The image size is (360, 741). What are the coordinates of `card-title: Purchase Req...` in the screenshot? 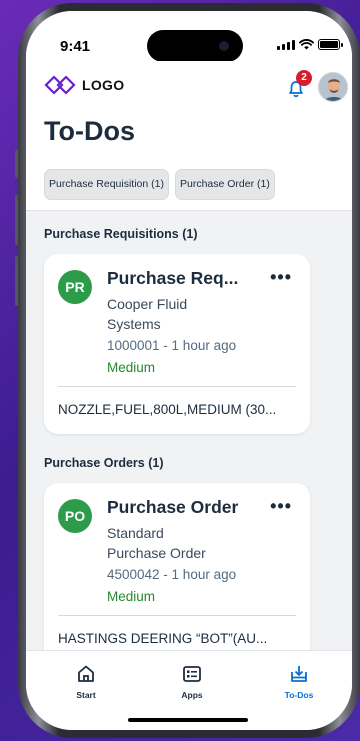 It's located at (173, 278).